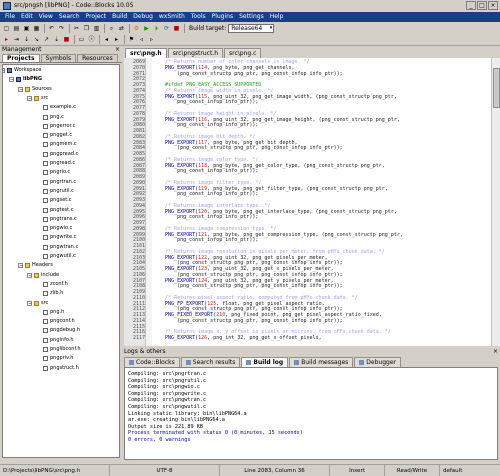  I want to click on logs-tab-debugger: Debugger, so click(377, 362).